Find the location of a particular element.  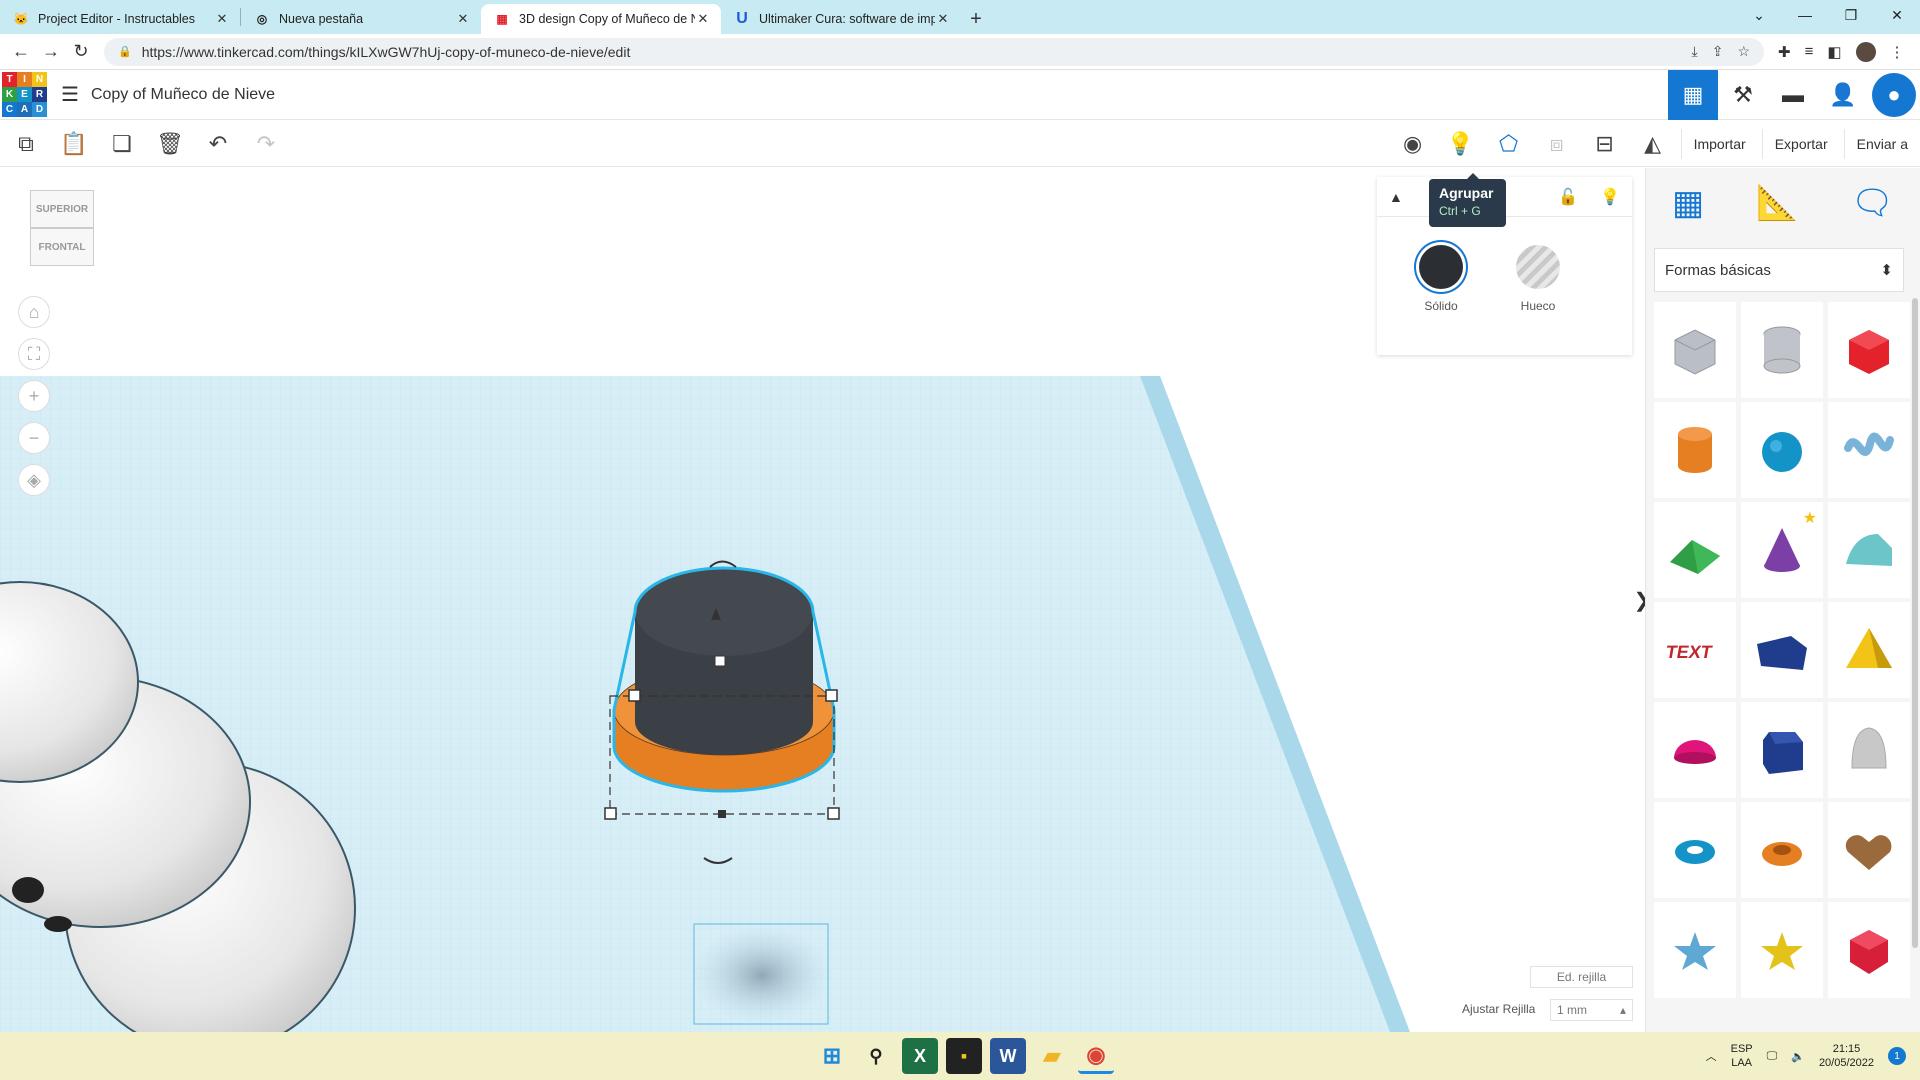

install-app-icon: ⤓ is located at coordinates (1695, 51).